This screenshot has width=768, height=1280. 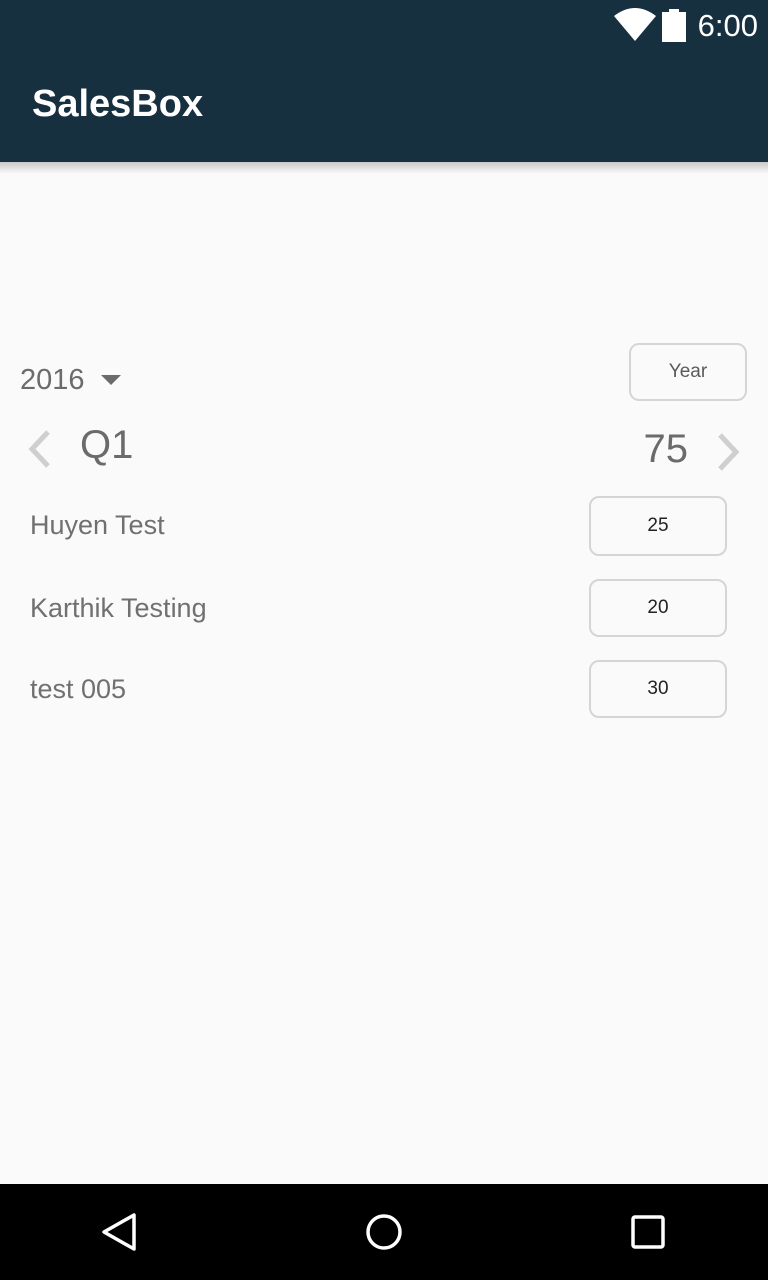 What do you see at coordinates (648, 1232) in the screenshot?
I see `recent-apps-icon` at bounding box center [648, 1232].